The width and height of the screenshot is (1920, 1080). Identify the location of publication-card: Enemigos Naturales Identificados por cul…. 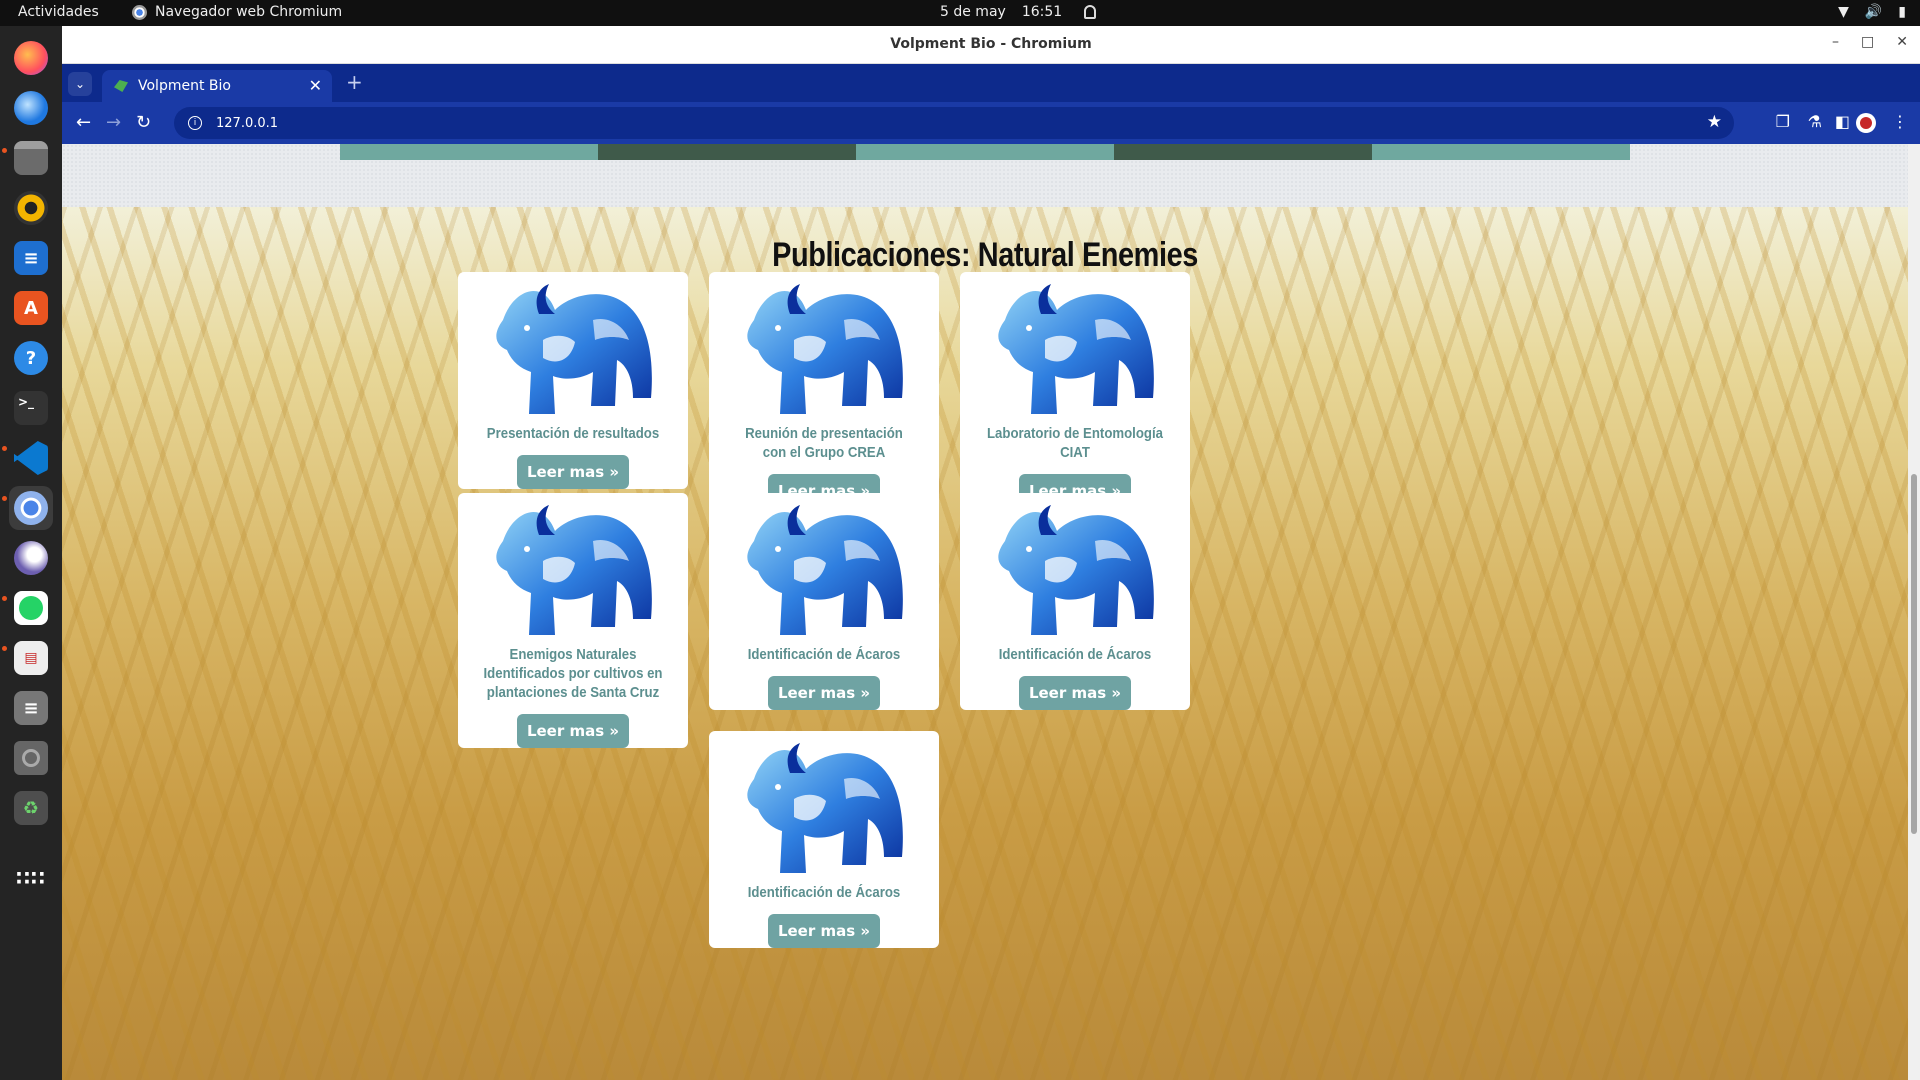
(573, 620).